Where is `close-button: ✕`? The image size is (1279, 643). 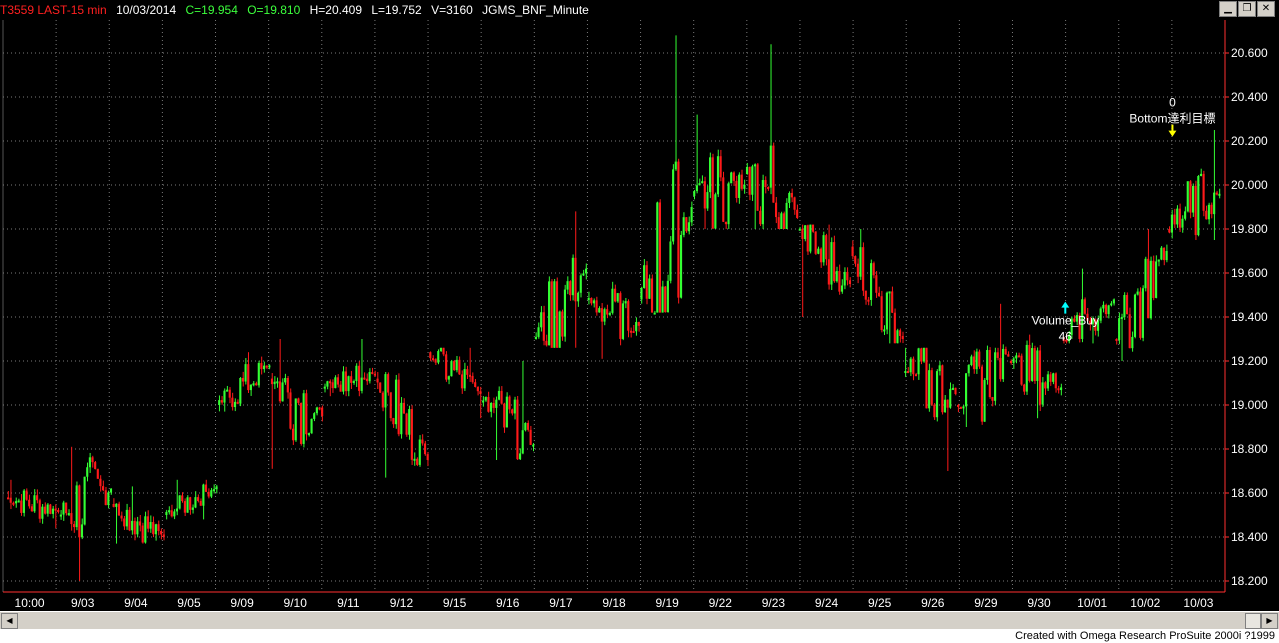
close-button: ✕ is located at coordinates (1266, 9).